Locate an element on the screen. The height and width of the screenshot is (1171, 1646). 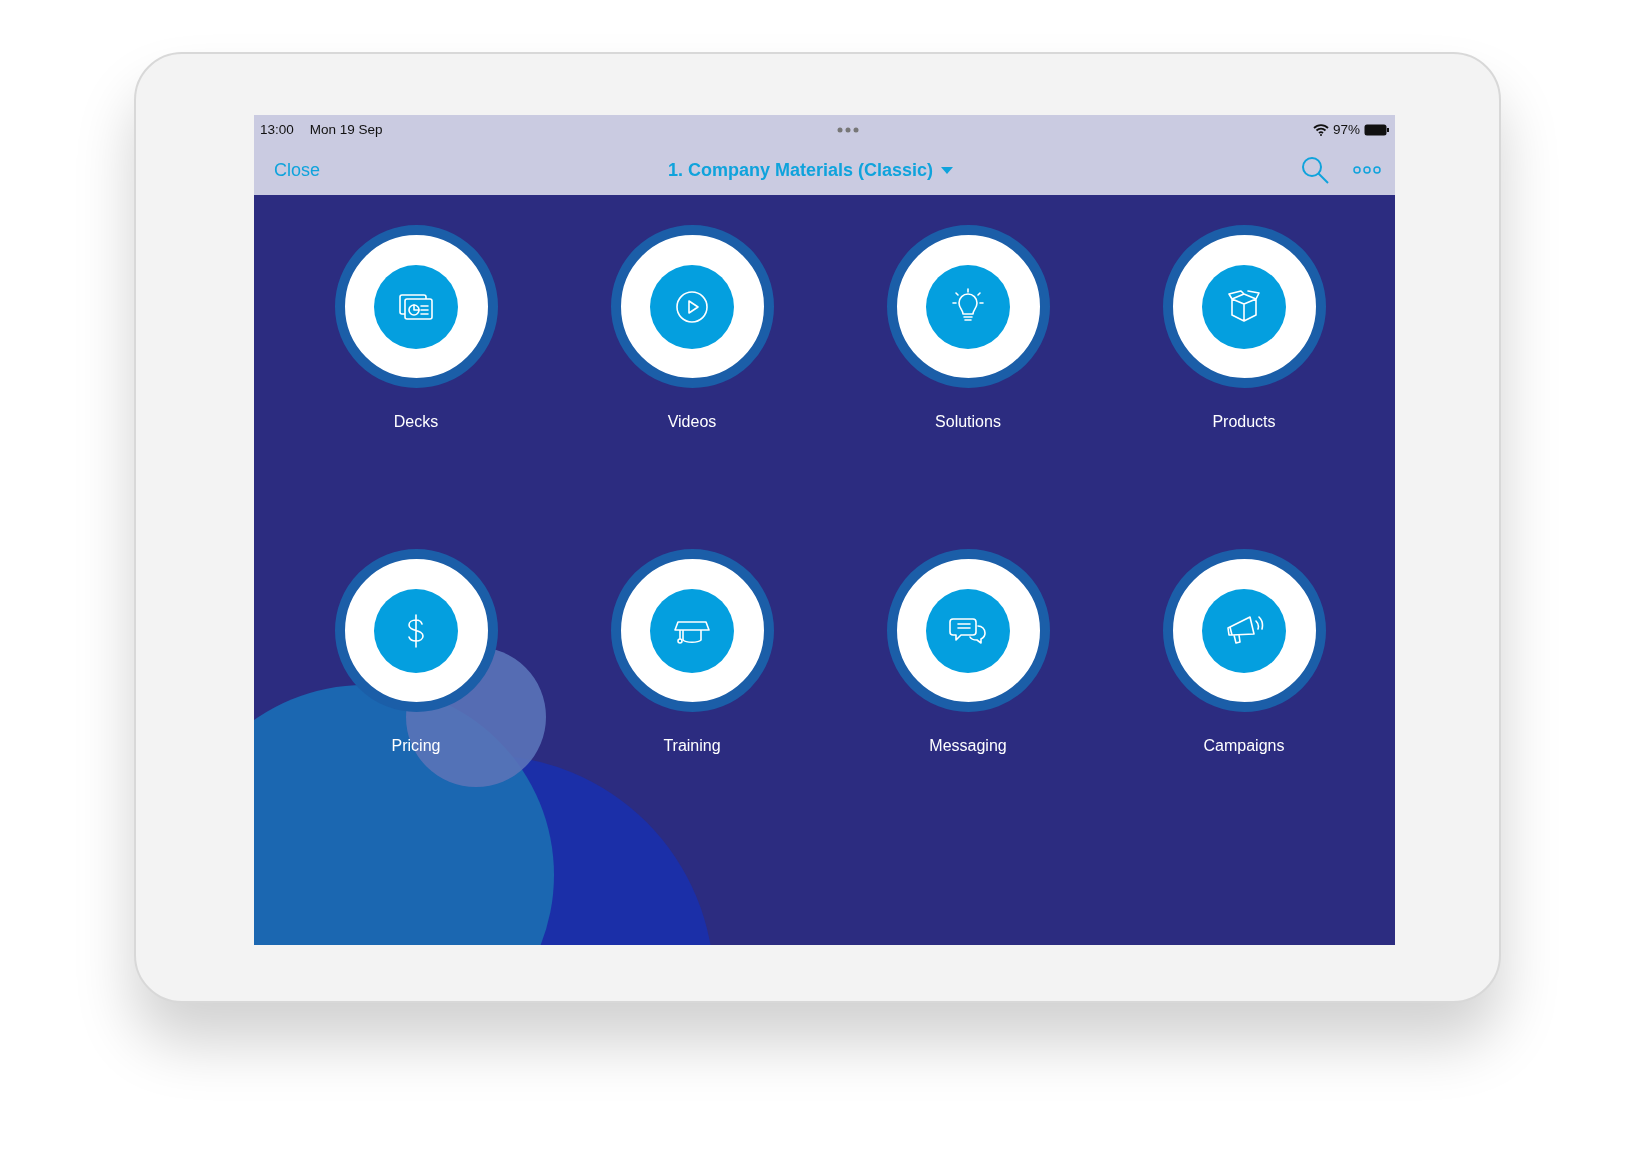
tile-label: Pricing is located at coordinates (416, 746).